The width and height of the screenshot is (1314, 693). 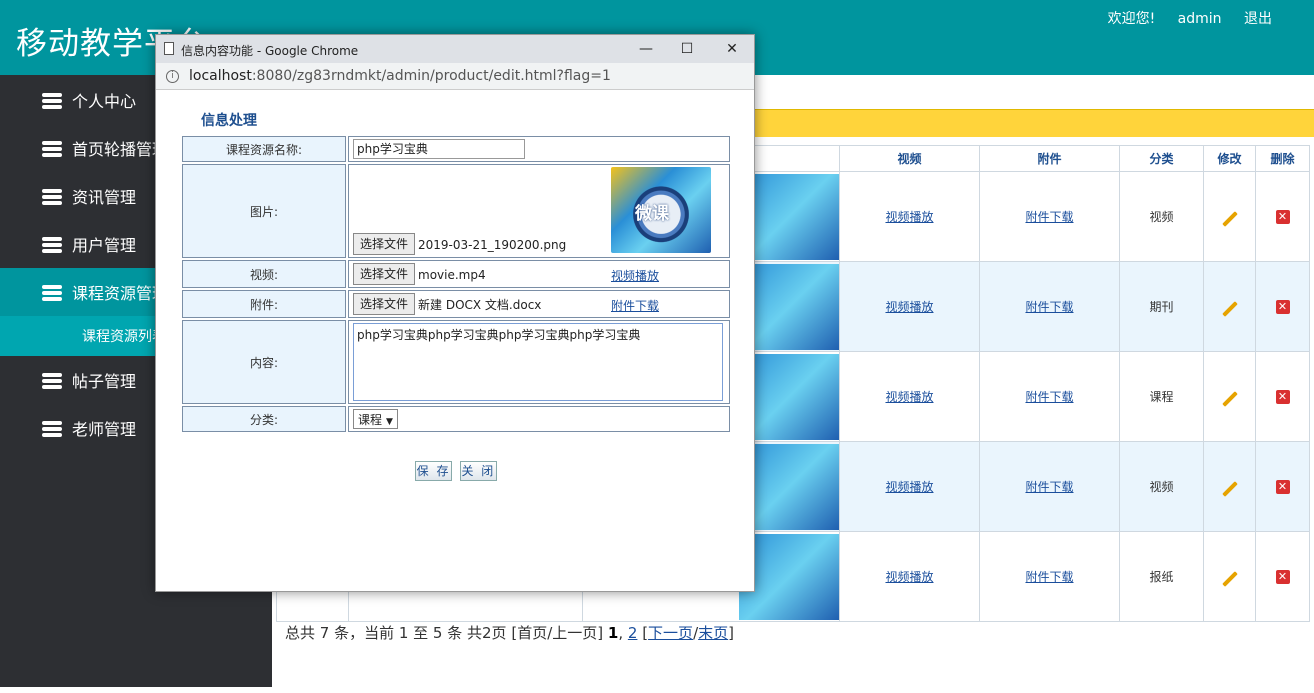 I want to click on image-label: 图片:, so click(x=264, y=211).